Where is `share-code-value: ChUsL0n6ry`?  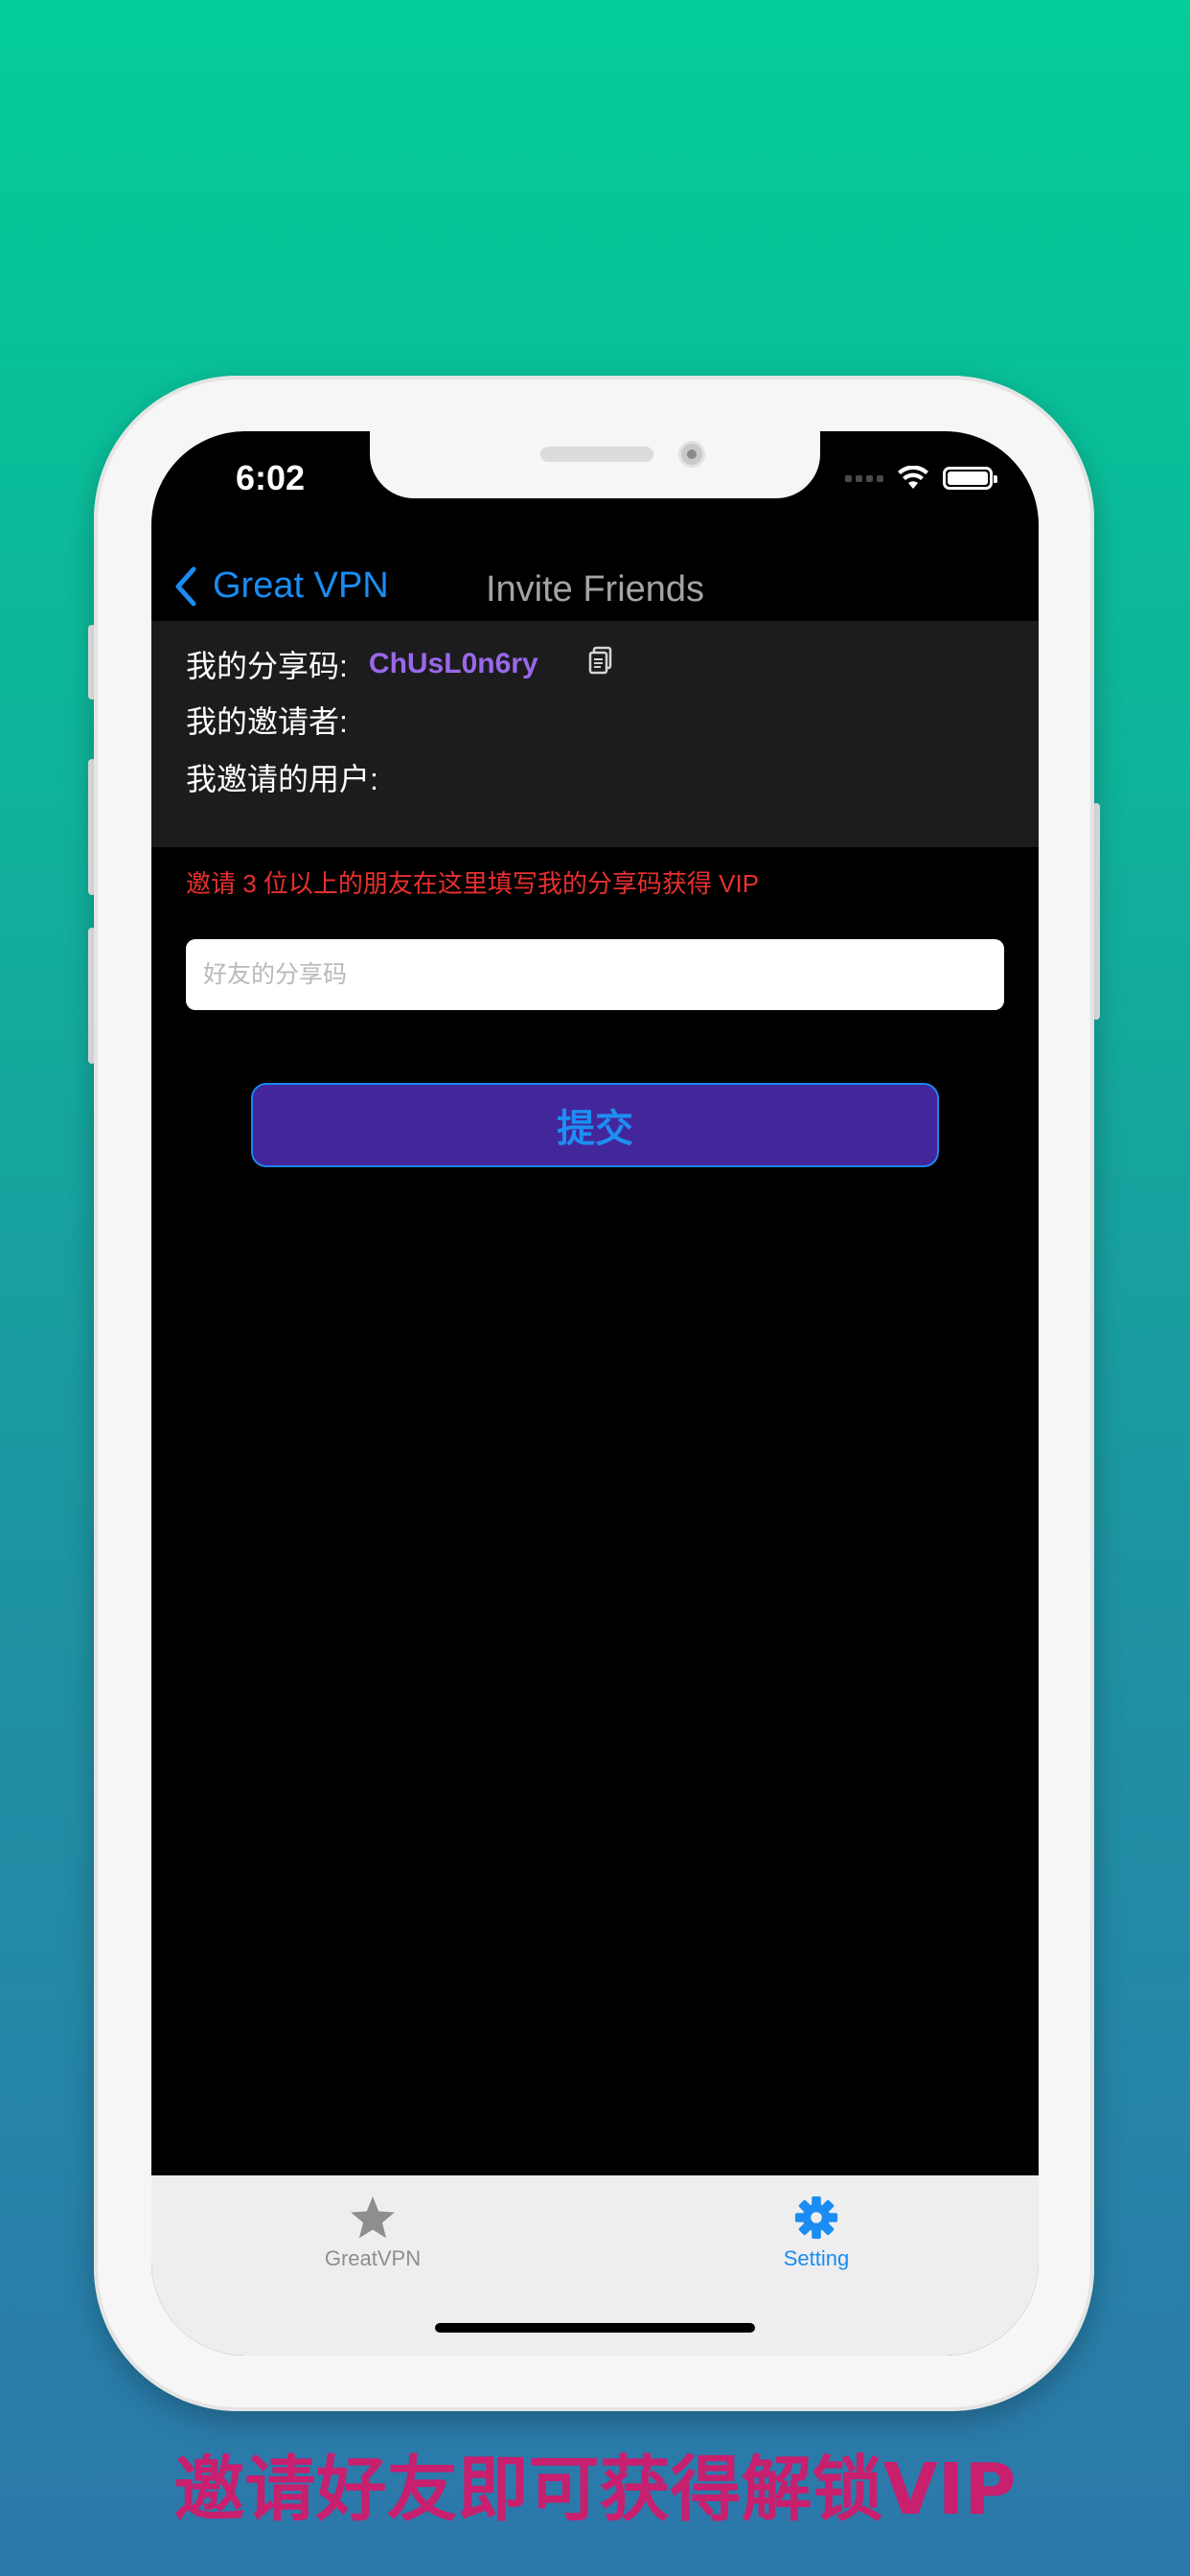
share-code-value: ChUsL0n6ry is located at coordinates (453, 663).